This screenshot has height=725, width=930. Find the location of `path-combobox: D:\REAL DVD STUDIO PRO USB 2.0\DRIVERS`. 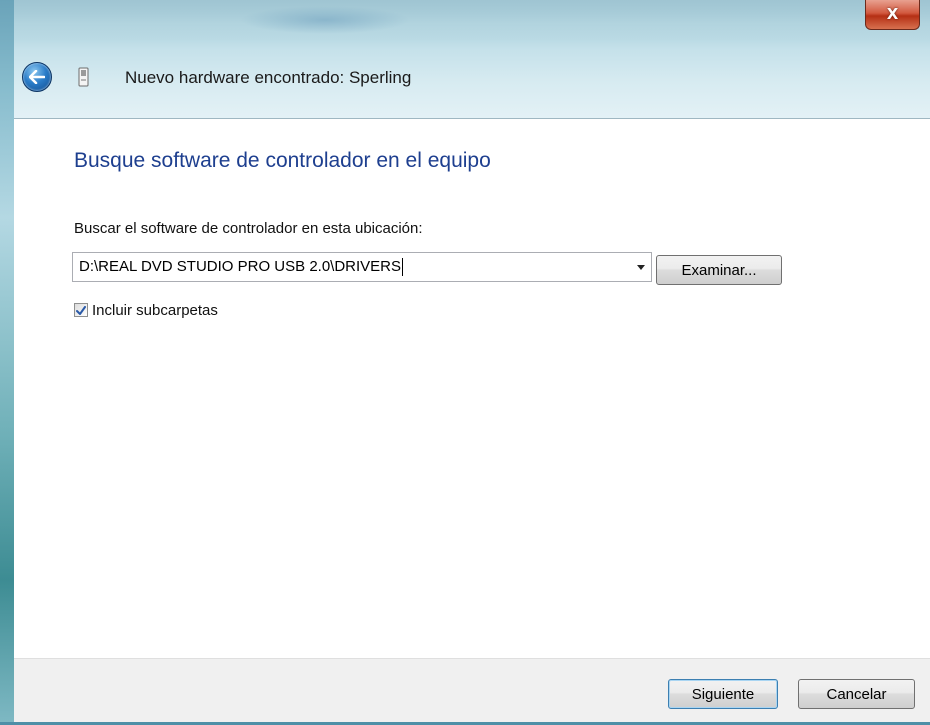

path-combobox: D:\REAL DVD STUDIO PRO USB 2.0\DRIVERS is located at coordinates (362, 267).